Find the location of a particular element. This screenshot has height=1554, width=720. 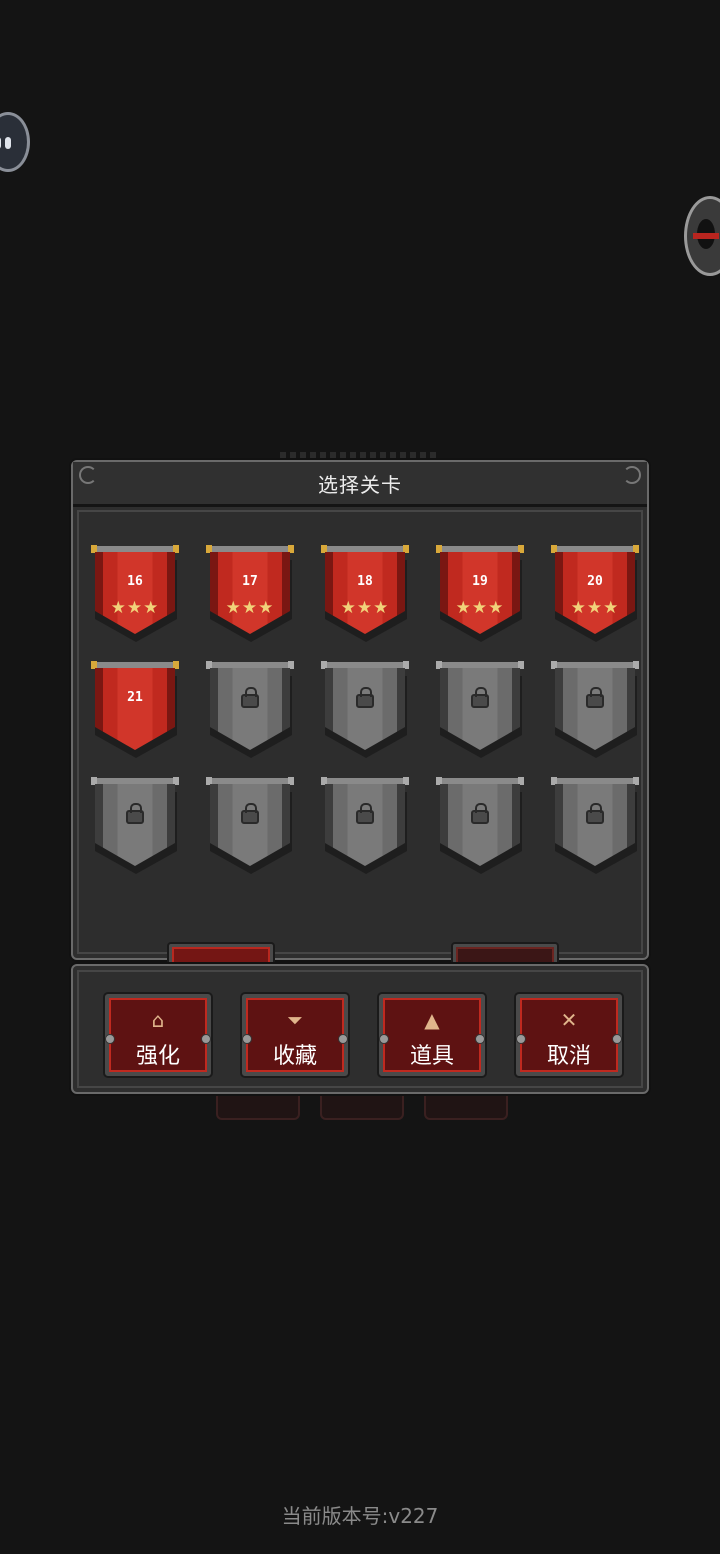

level-number: 20 is located at coordinates (595, 581).